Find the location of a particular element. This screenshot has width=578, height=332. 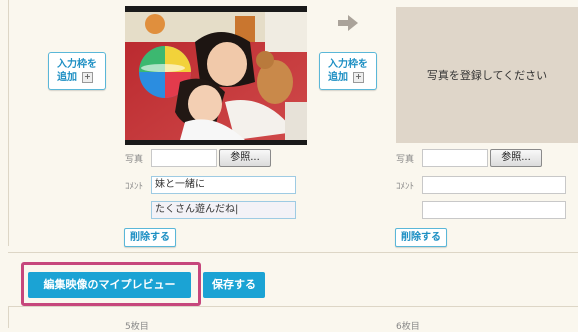

photo-label-1: 写真 is located at coordinates (134, 160).